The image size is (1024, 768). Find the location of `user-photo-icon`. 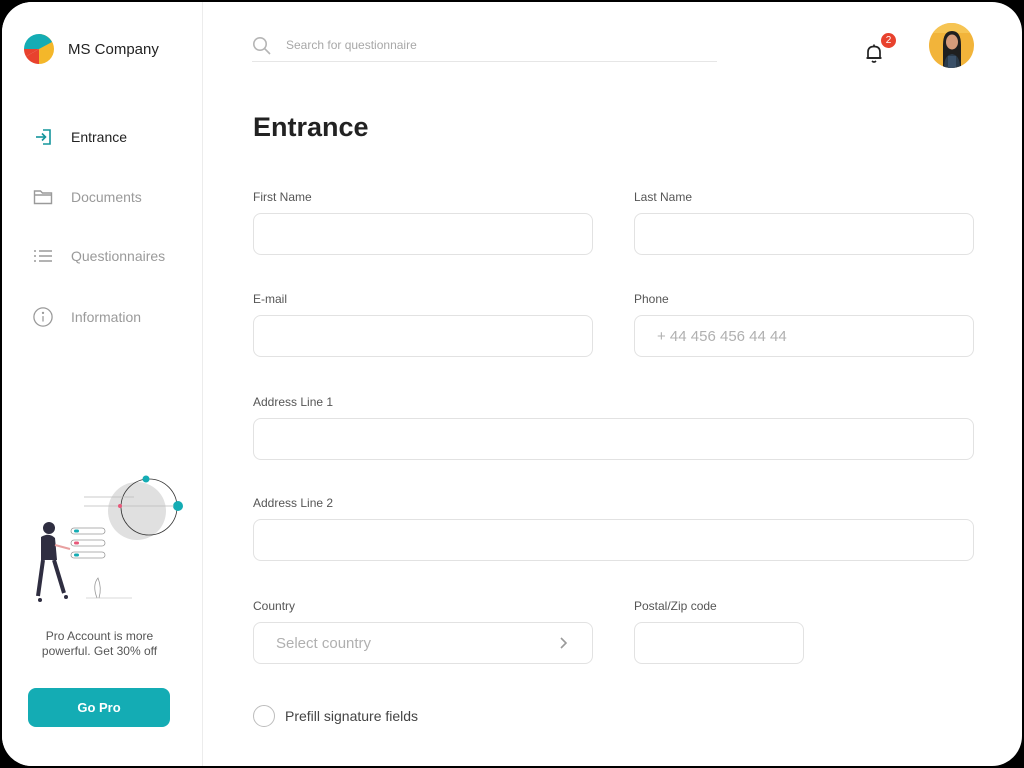

user-photo-icon is located at coordinates (951, 45).